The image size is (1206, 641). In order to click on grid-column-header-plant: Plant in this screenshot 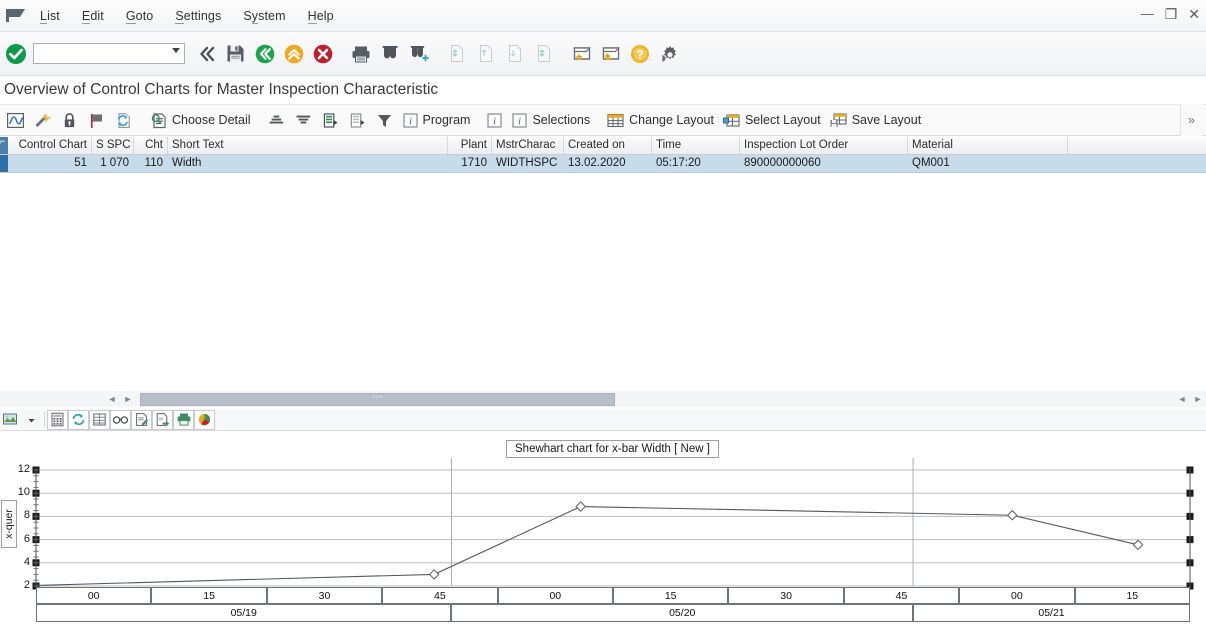, I will do `click(470, 145)`.